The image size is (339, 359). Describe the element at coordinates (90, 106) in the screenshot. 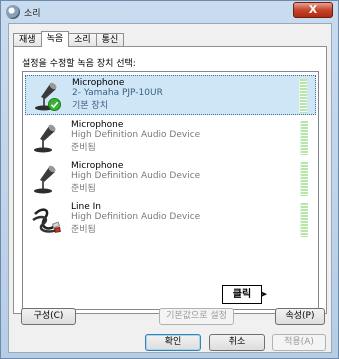

I see `device-status: 기본 장치` at that location.